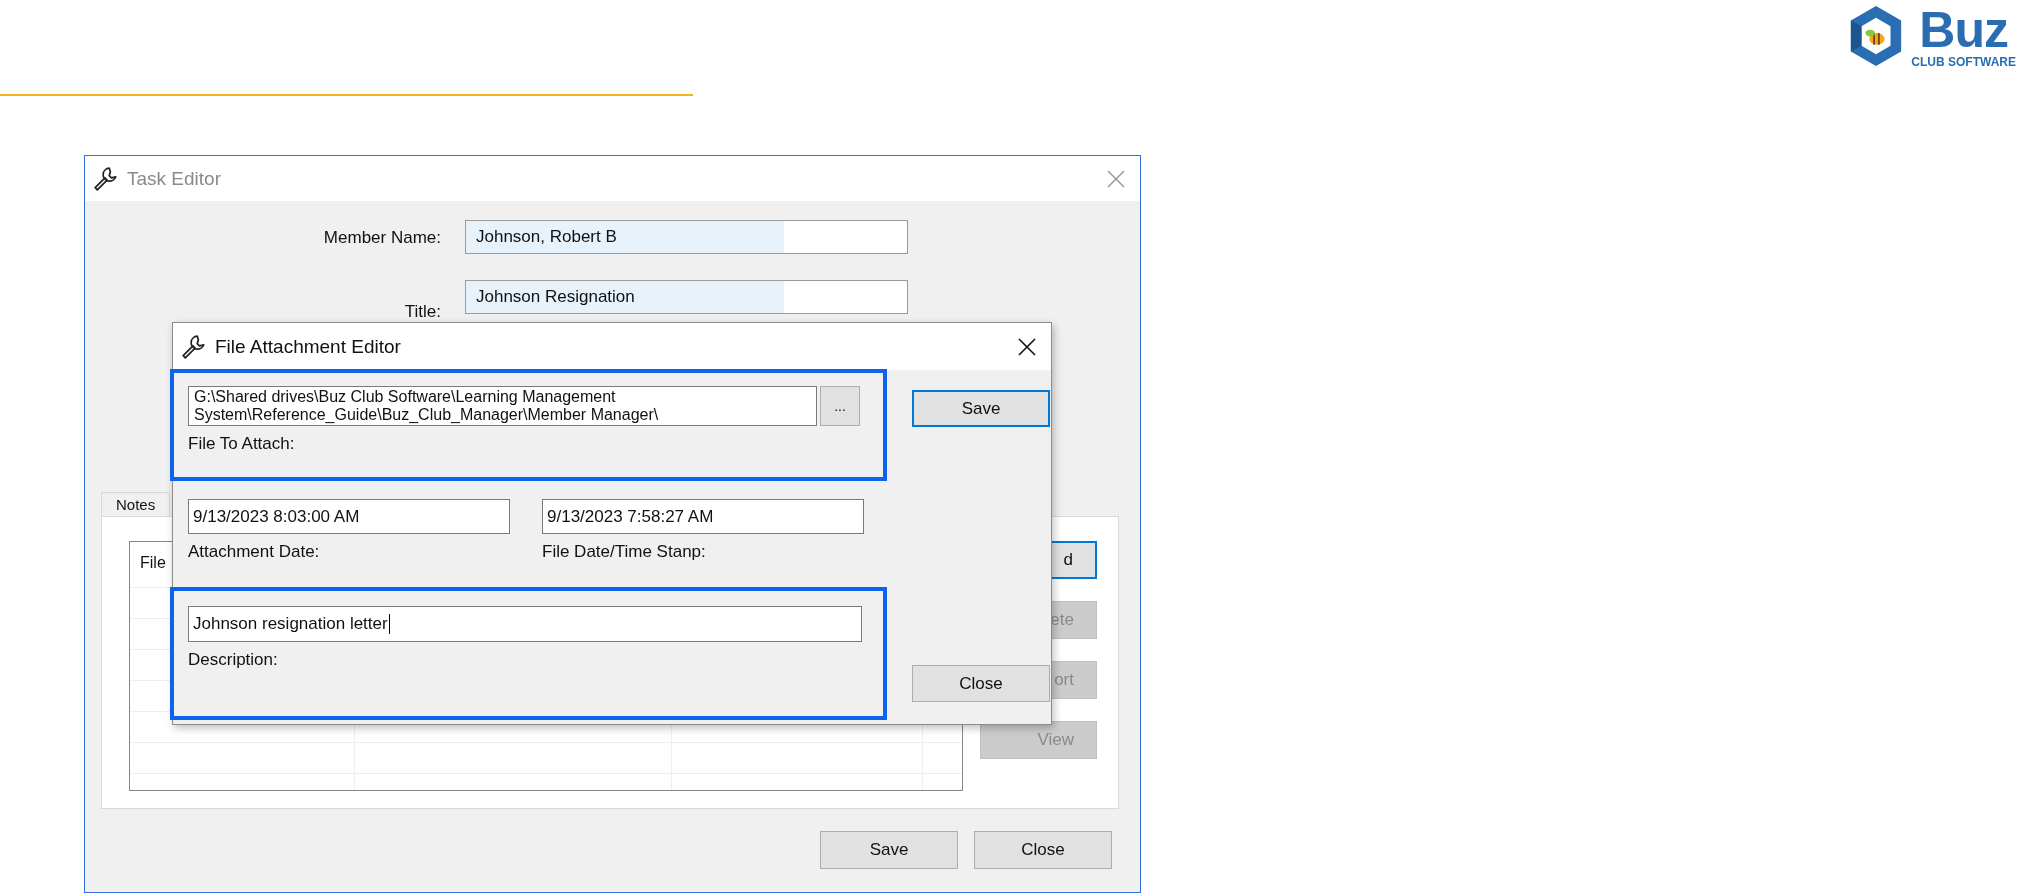 The width and height of the screenshot is (2020, 895). I want to click on text-field: Johnson Resignation, so click(686, 297).